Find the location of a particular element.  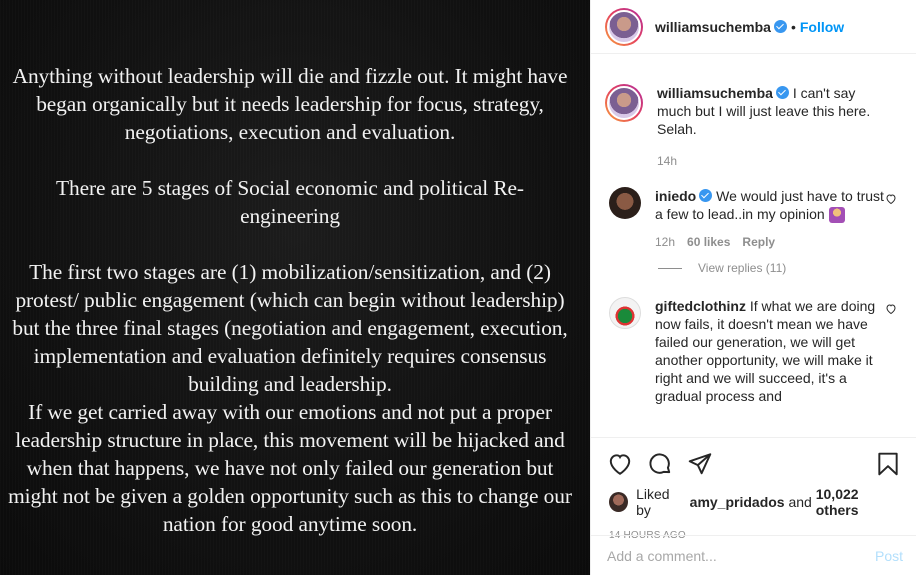

heart-icon is located at coordinates (620, 464).